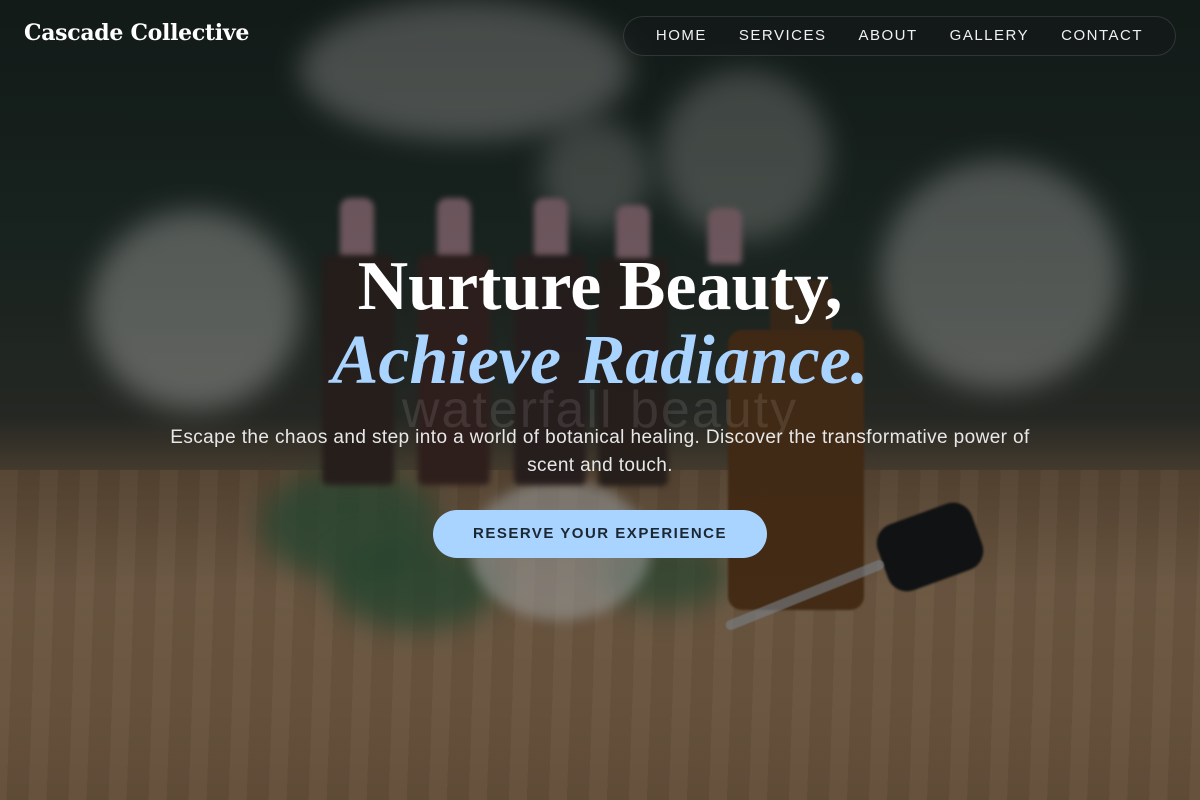 This screenshot has width=1200, height=800. I want to click on nav-item-about: ABOUT, so click(887, 36).